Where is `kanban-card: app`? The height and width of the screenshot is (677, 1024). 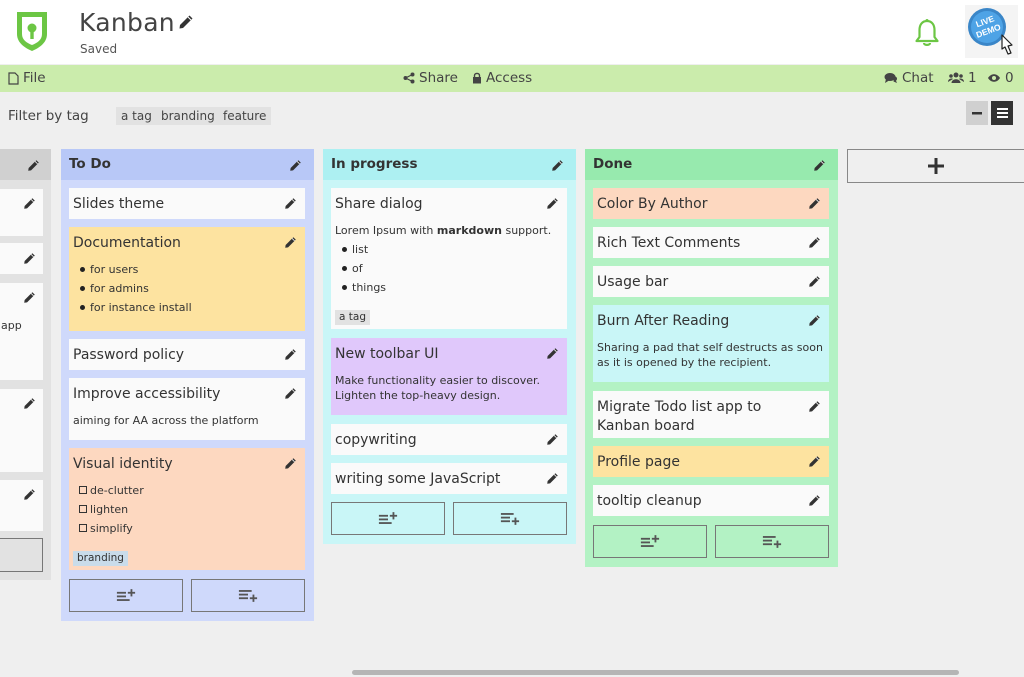 kanban-card: app is located at coordinates (21, 331).